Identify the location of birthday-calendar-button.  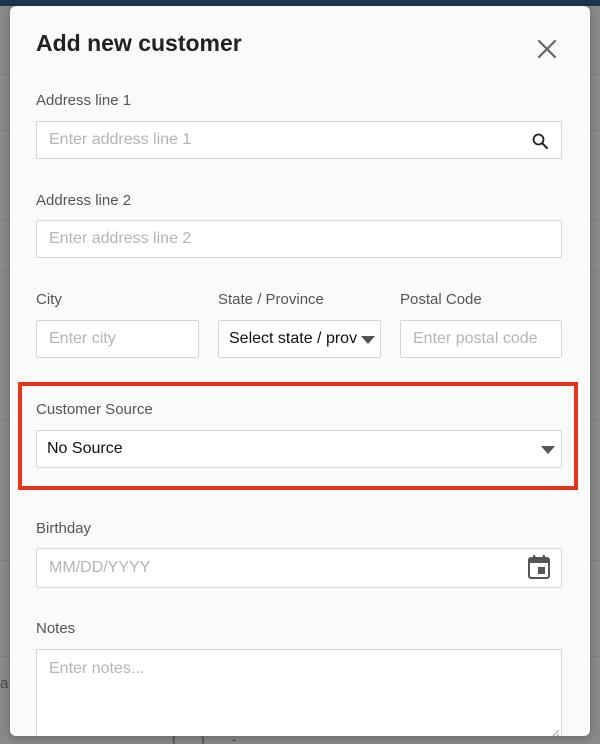
(539, 567).